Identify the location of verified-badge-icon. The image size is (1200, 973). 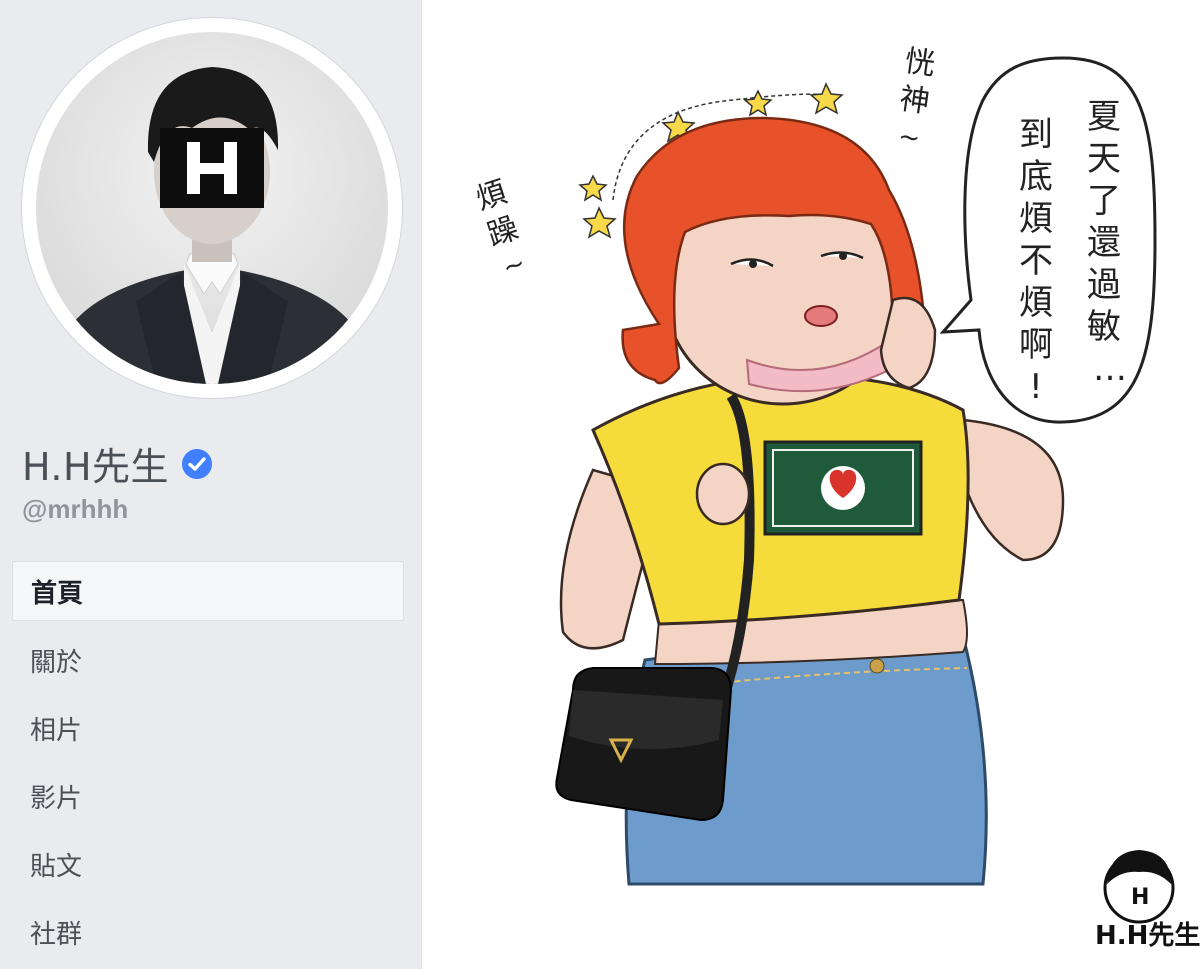
(197, 464).